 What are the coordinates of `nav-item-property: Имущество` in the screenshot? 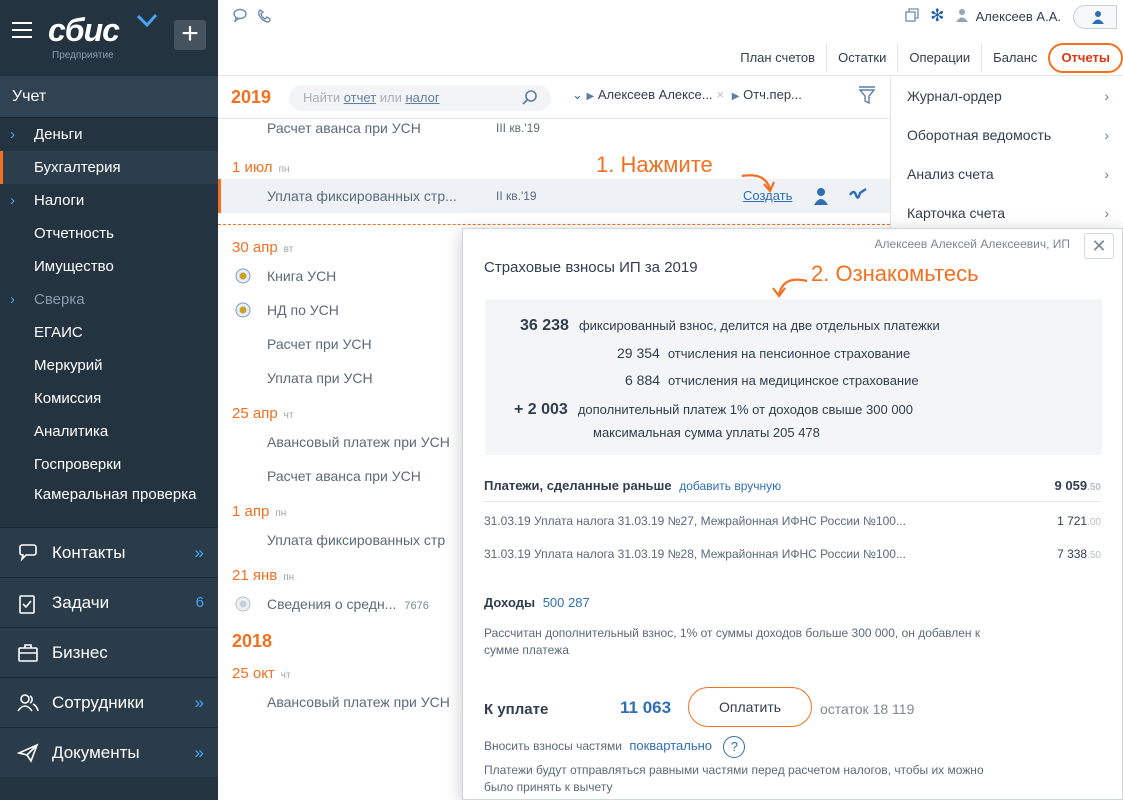 It's located at (109, 266).